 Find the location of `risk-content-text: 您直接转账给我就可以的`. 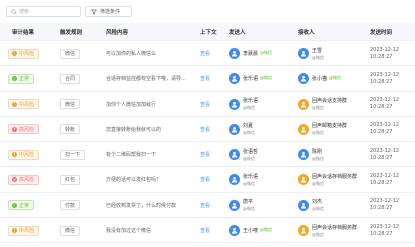

risk-content-text: 您直接转账给我就可以的 is located at coordinates (134, 129).